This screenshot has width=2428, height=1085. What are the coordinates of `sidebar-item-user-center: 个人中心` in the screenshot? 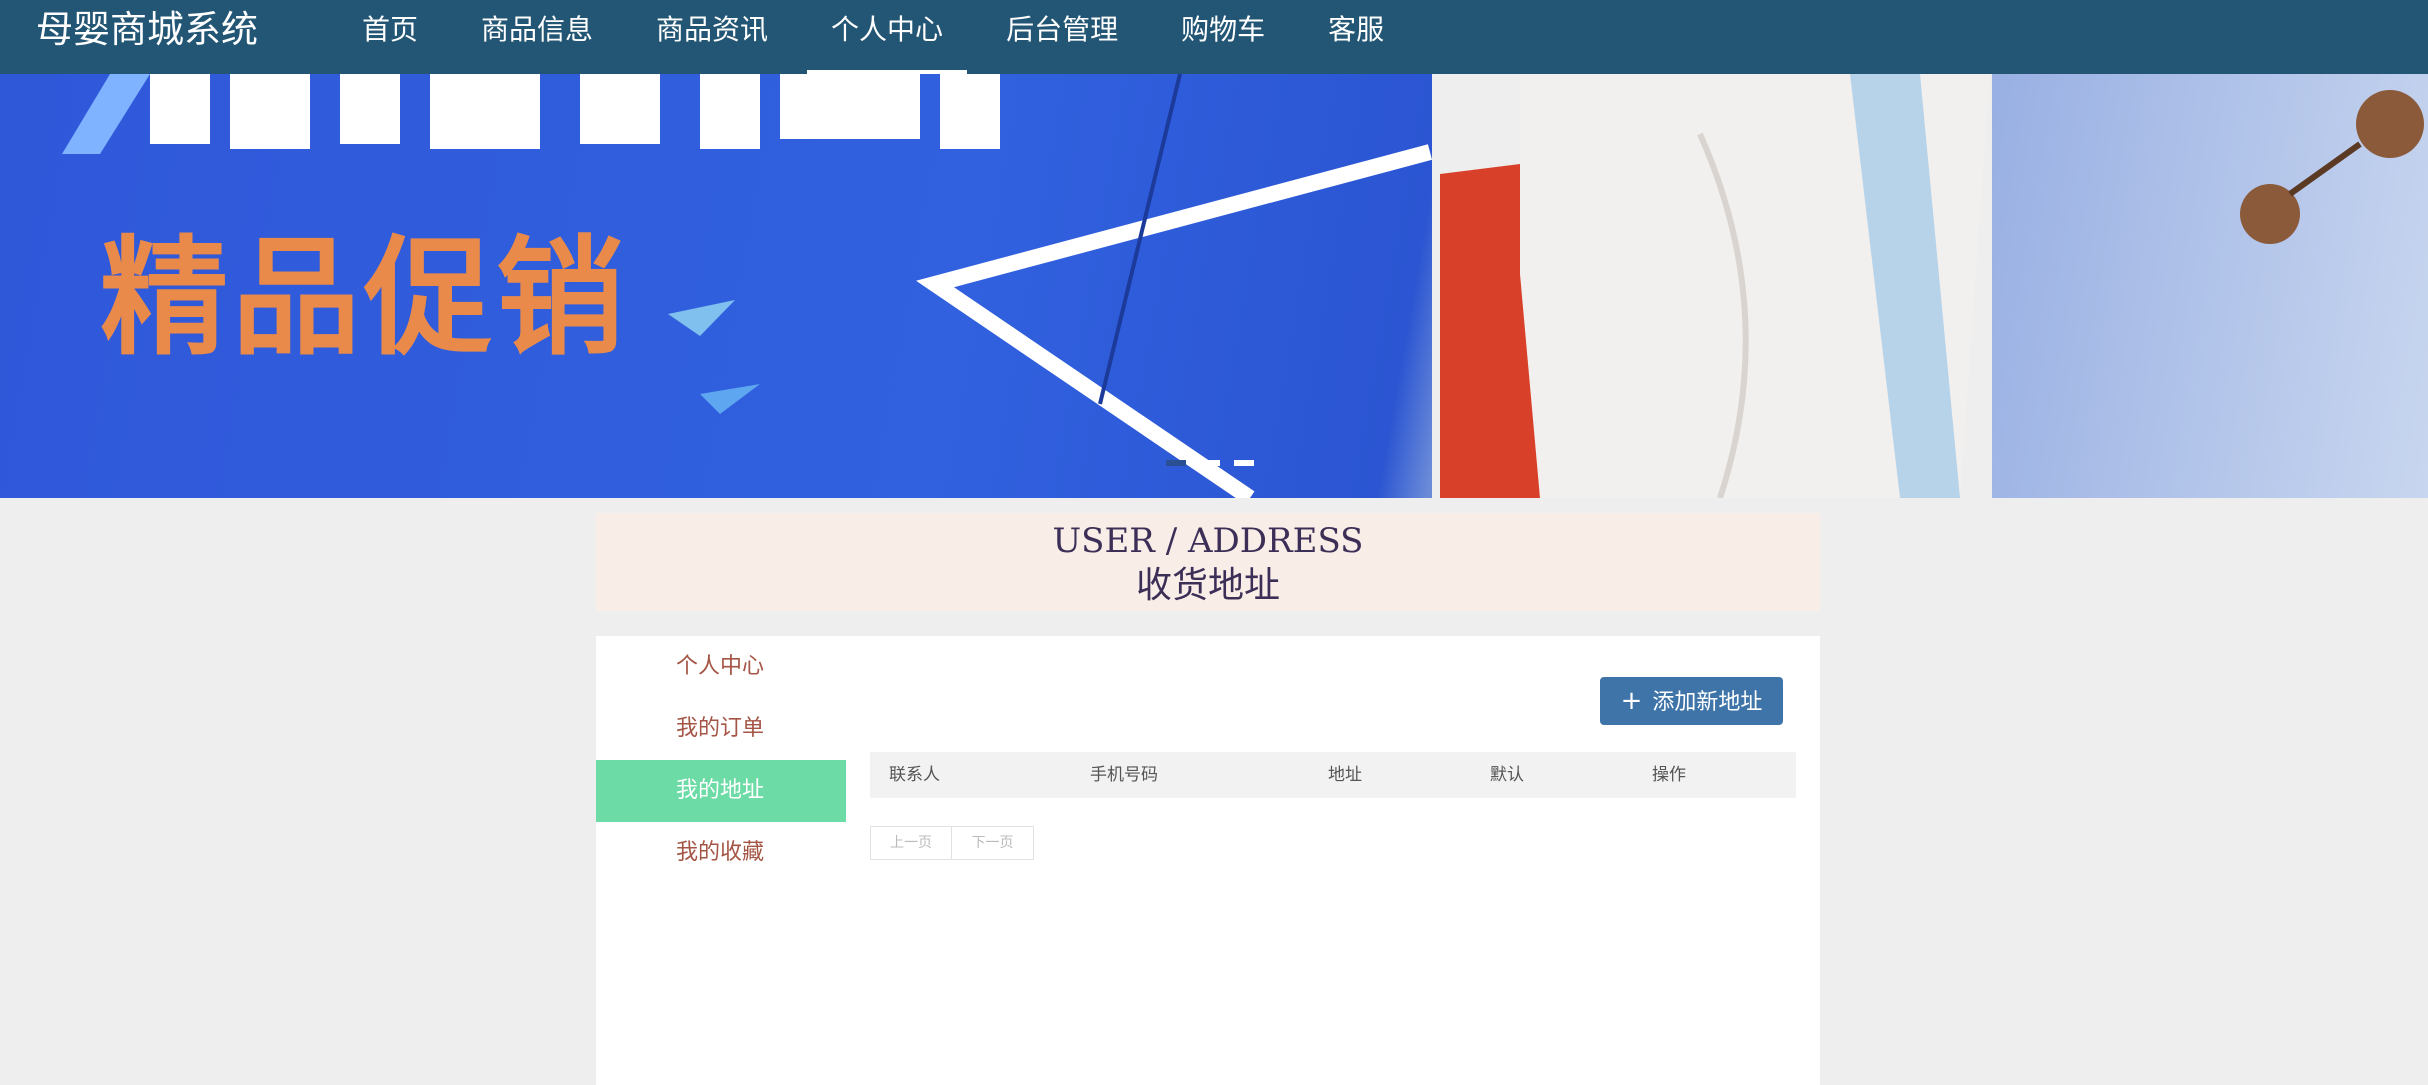 It's located at (721, 667).